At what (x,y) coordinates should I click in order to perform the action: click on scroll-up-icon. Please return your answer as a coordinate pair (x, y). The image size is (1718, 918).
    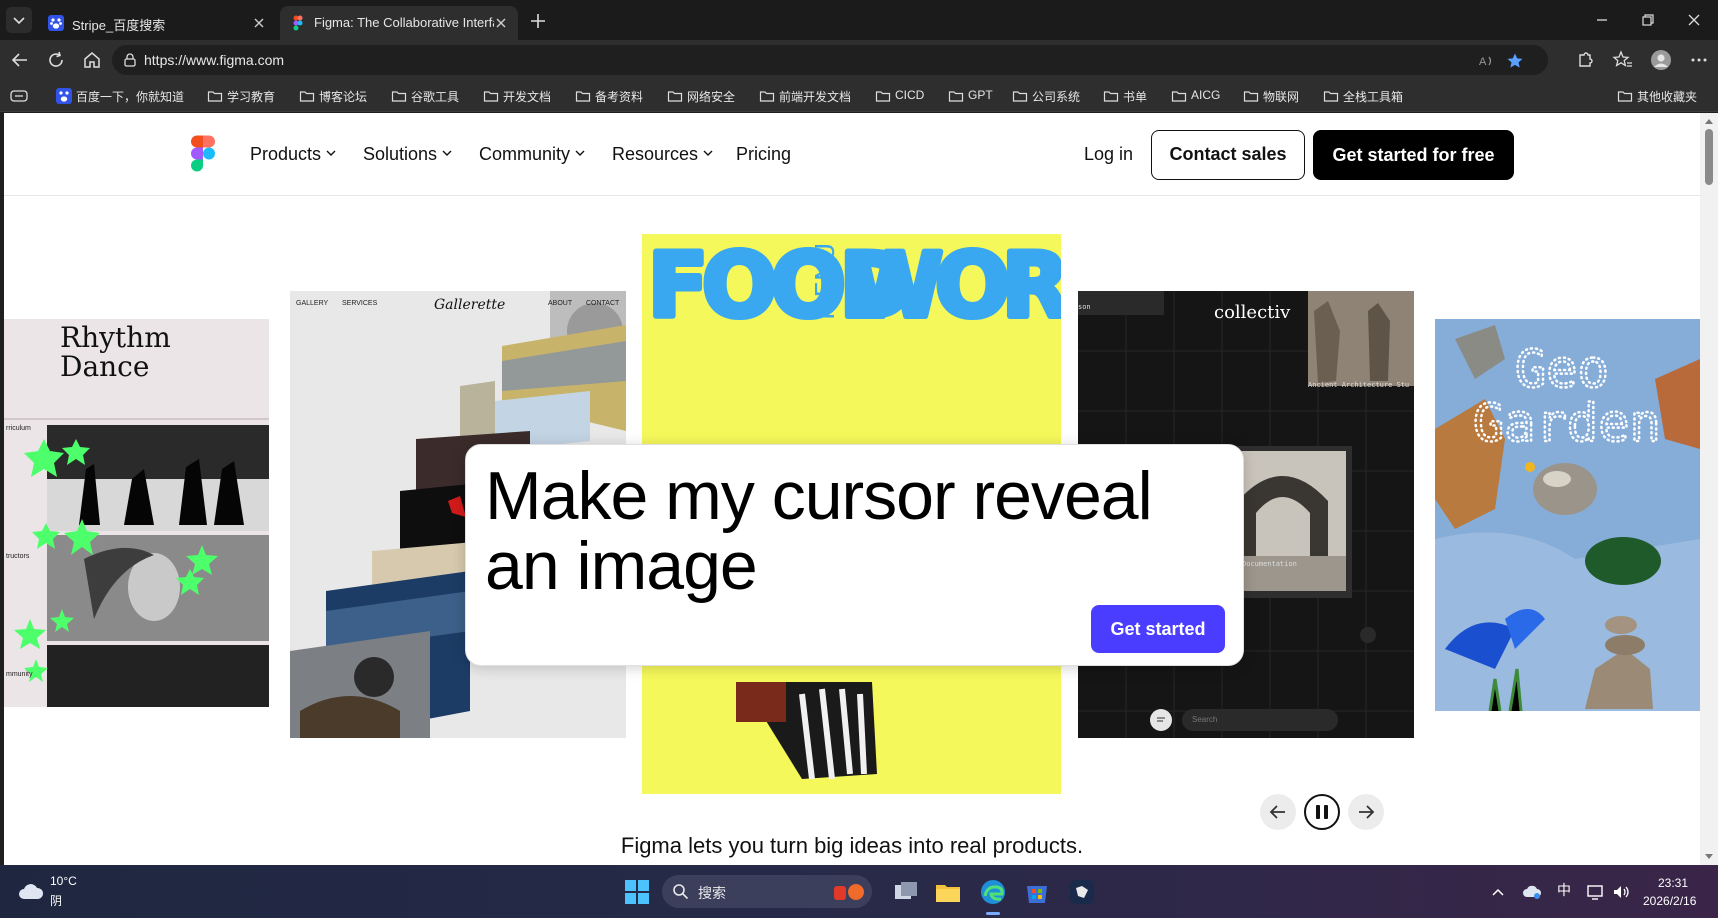
    Looking at the image, I should click on (1709, 121).